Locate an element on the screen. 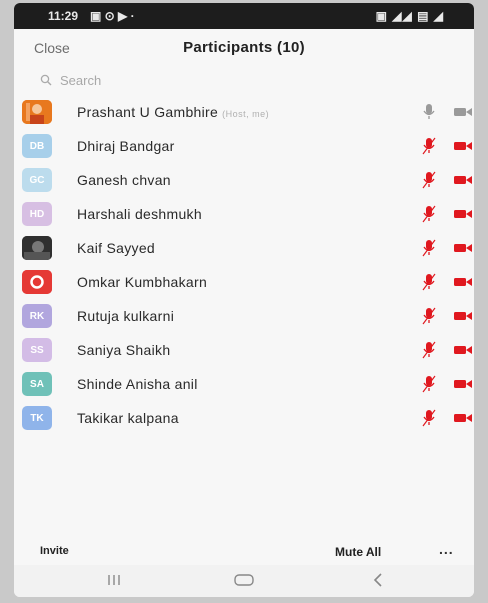 This screenshot has width=488, height=603. participant-name: Takikar kalpana is located at coordinates (128, 418).